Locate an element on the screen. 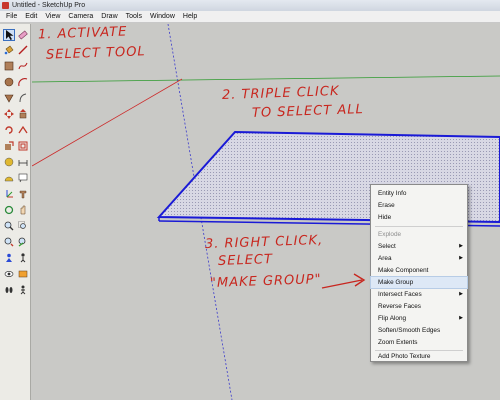 This screenshot has height=400, width=500. menu-window: Window is located at coordinates (162, 16).